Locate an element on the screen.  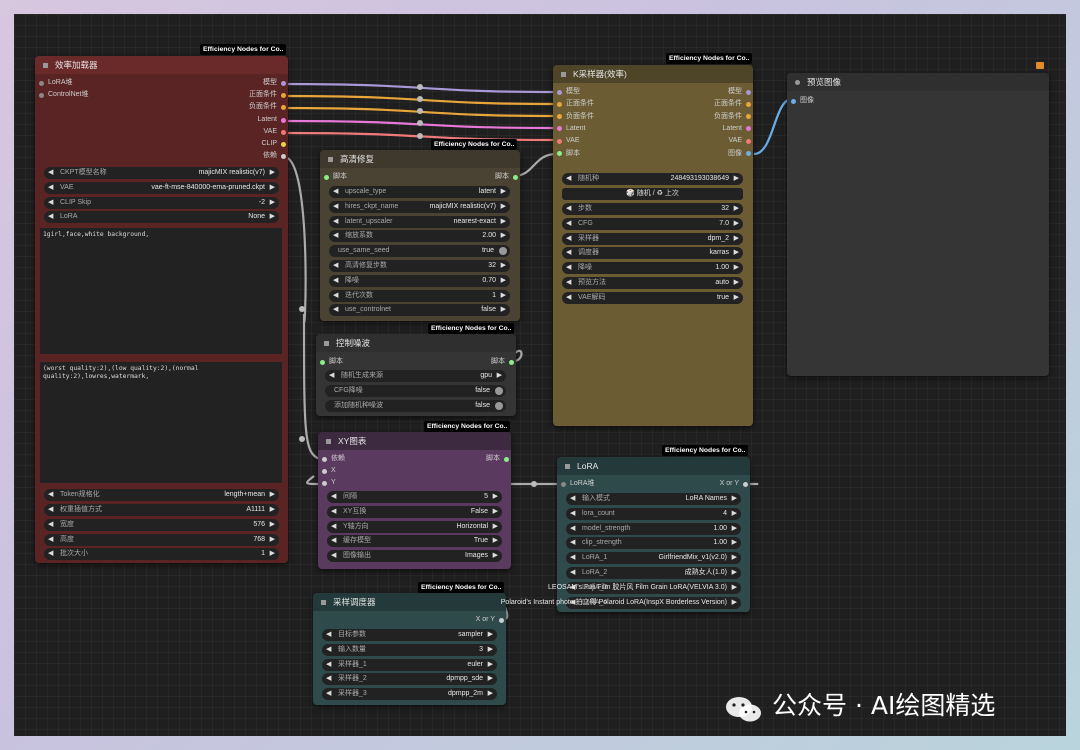
sched-header: 采样调度器 is located at coordinates (409, 602).